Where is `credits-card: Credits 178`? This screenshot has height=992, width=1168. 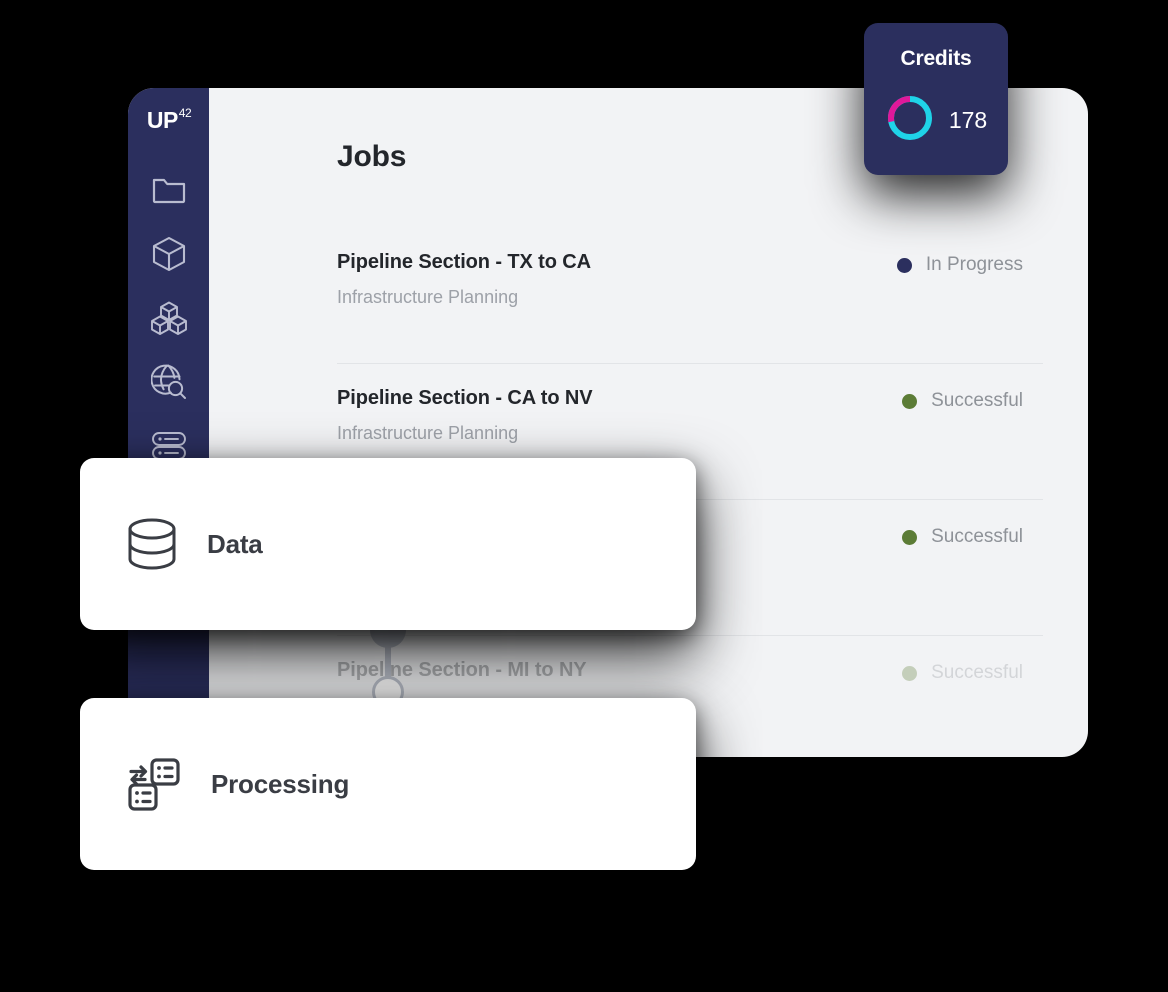
credits-card: Credits 178 is located at coordinates (936, 99).